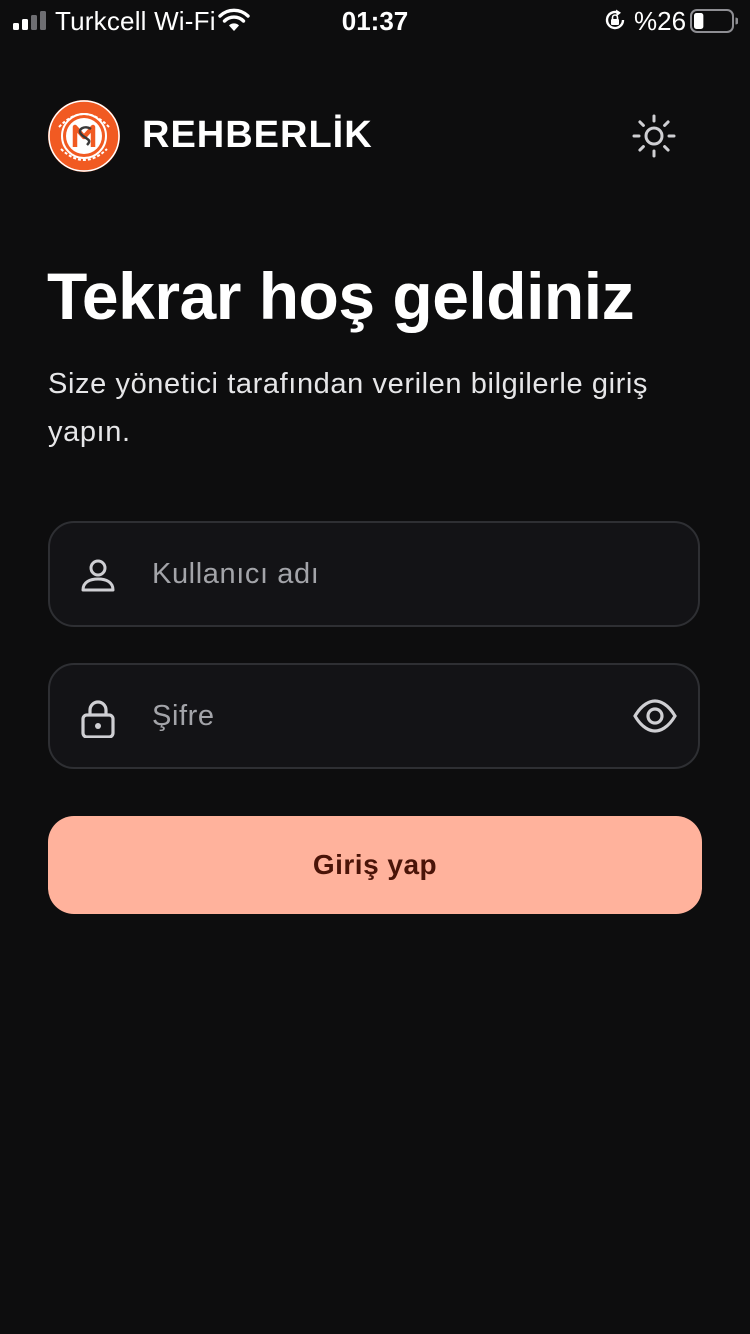  Describe the element at coordinates (714, 21) in the screenshot. I see `battery-icon` at that location.